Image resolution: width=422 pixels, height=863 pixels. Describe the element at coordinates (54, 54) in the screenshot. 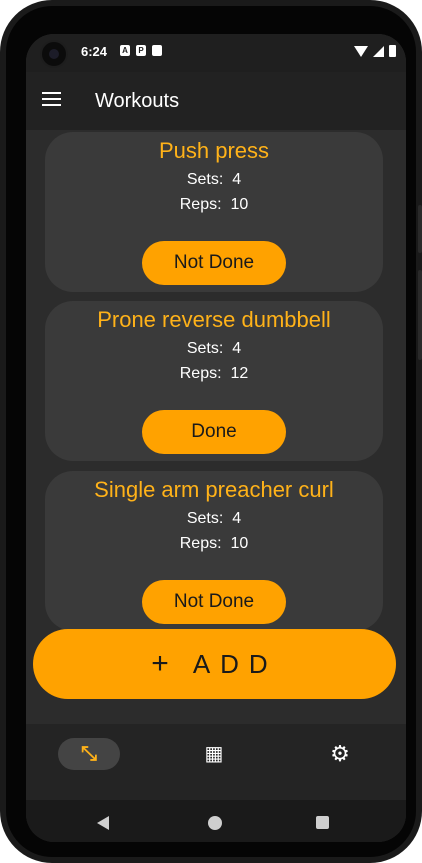

I see `camera-icon` at that location.